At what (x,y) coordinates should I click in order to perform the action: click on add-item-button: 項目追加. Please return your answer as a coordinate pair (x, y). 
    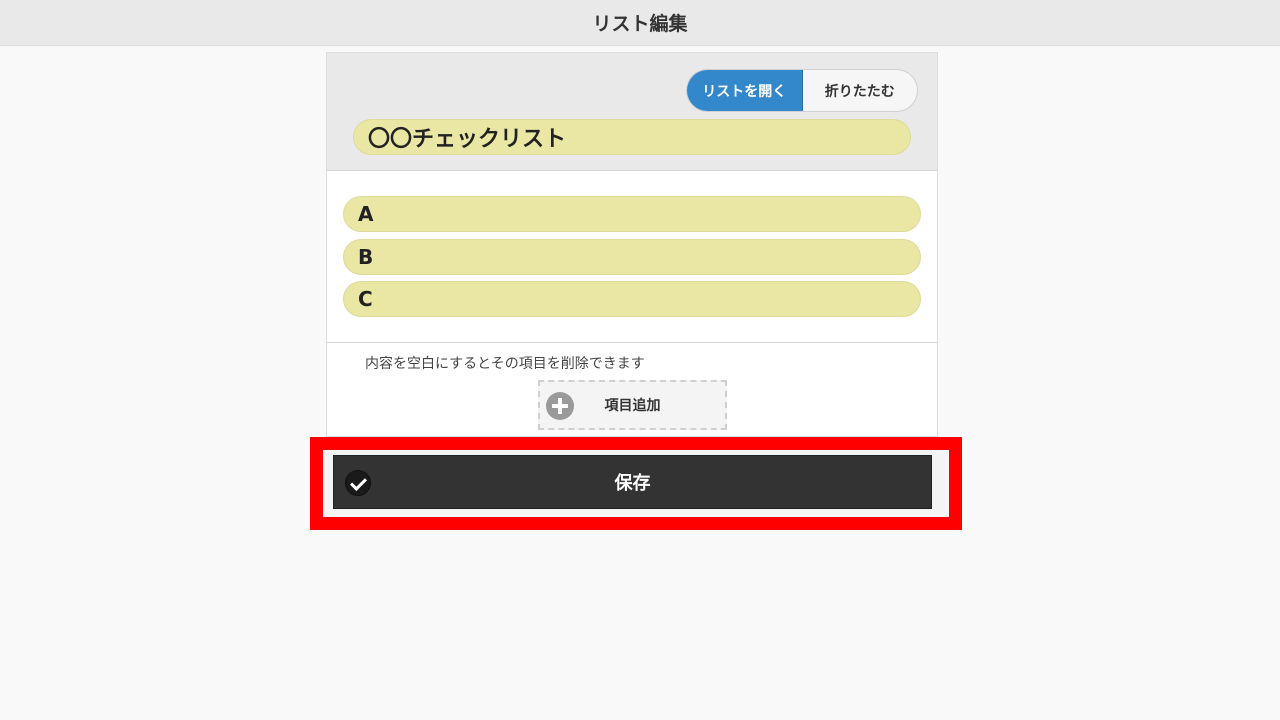
    Looking at the image, I should click on (632, 405).